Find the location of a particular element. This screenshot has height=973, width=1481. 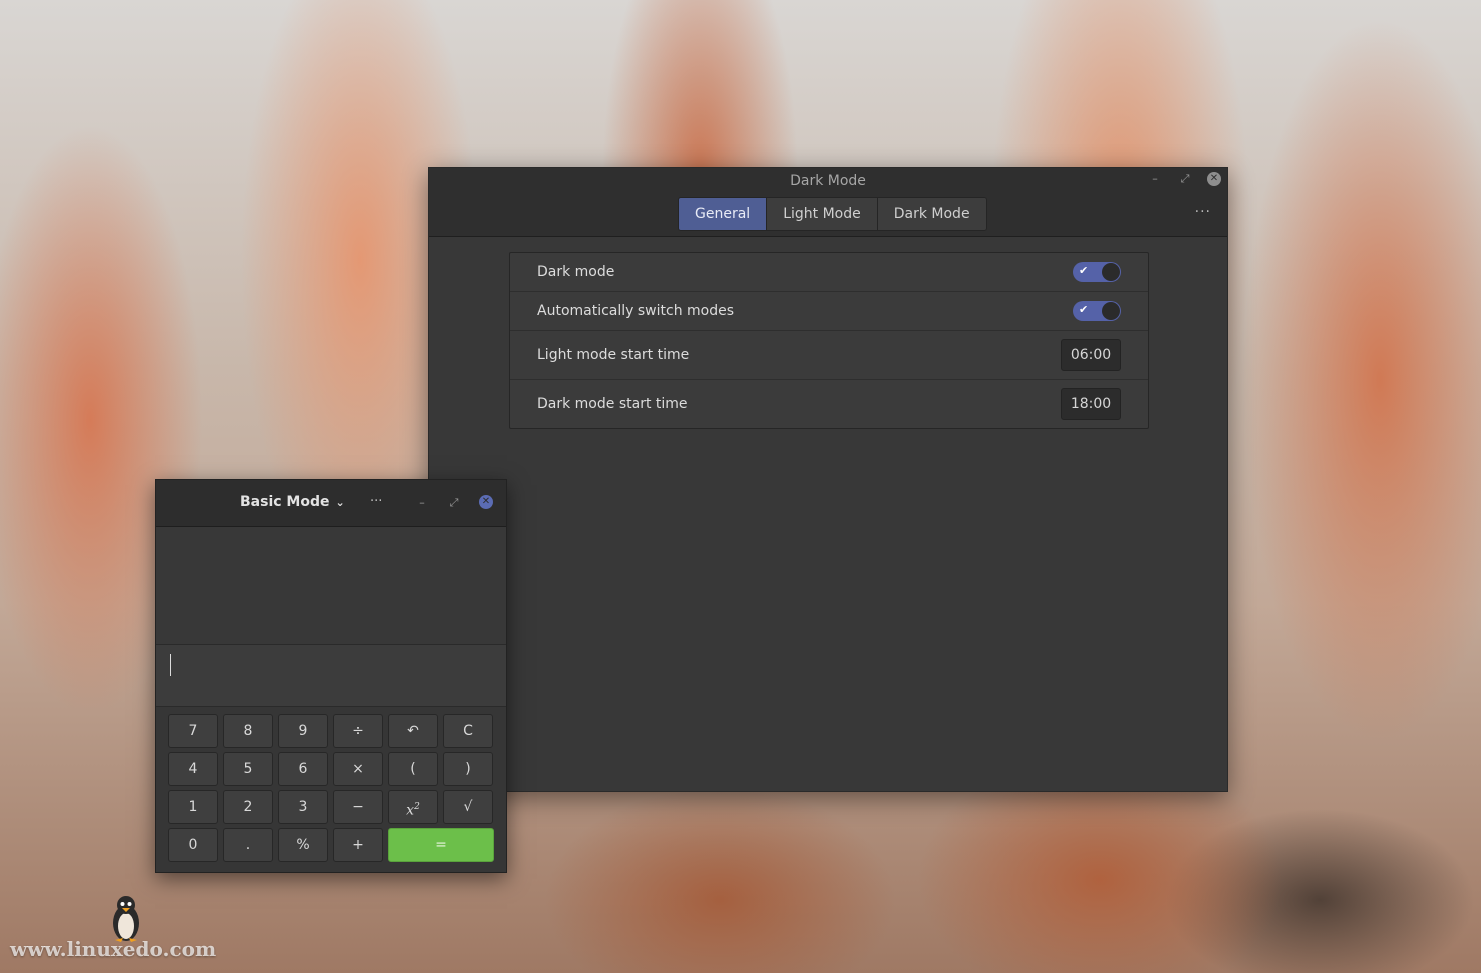

tab-general: General is located at coordinates (723, 214).